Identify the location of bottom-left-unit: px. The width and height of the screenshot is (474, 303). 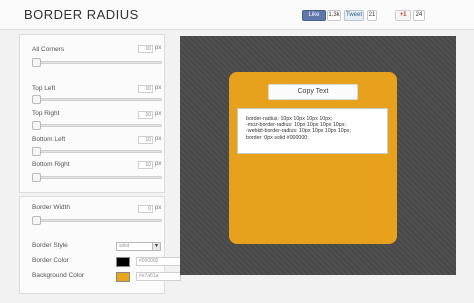
(158, 139).